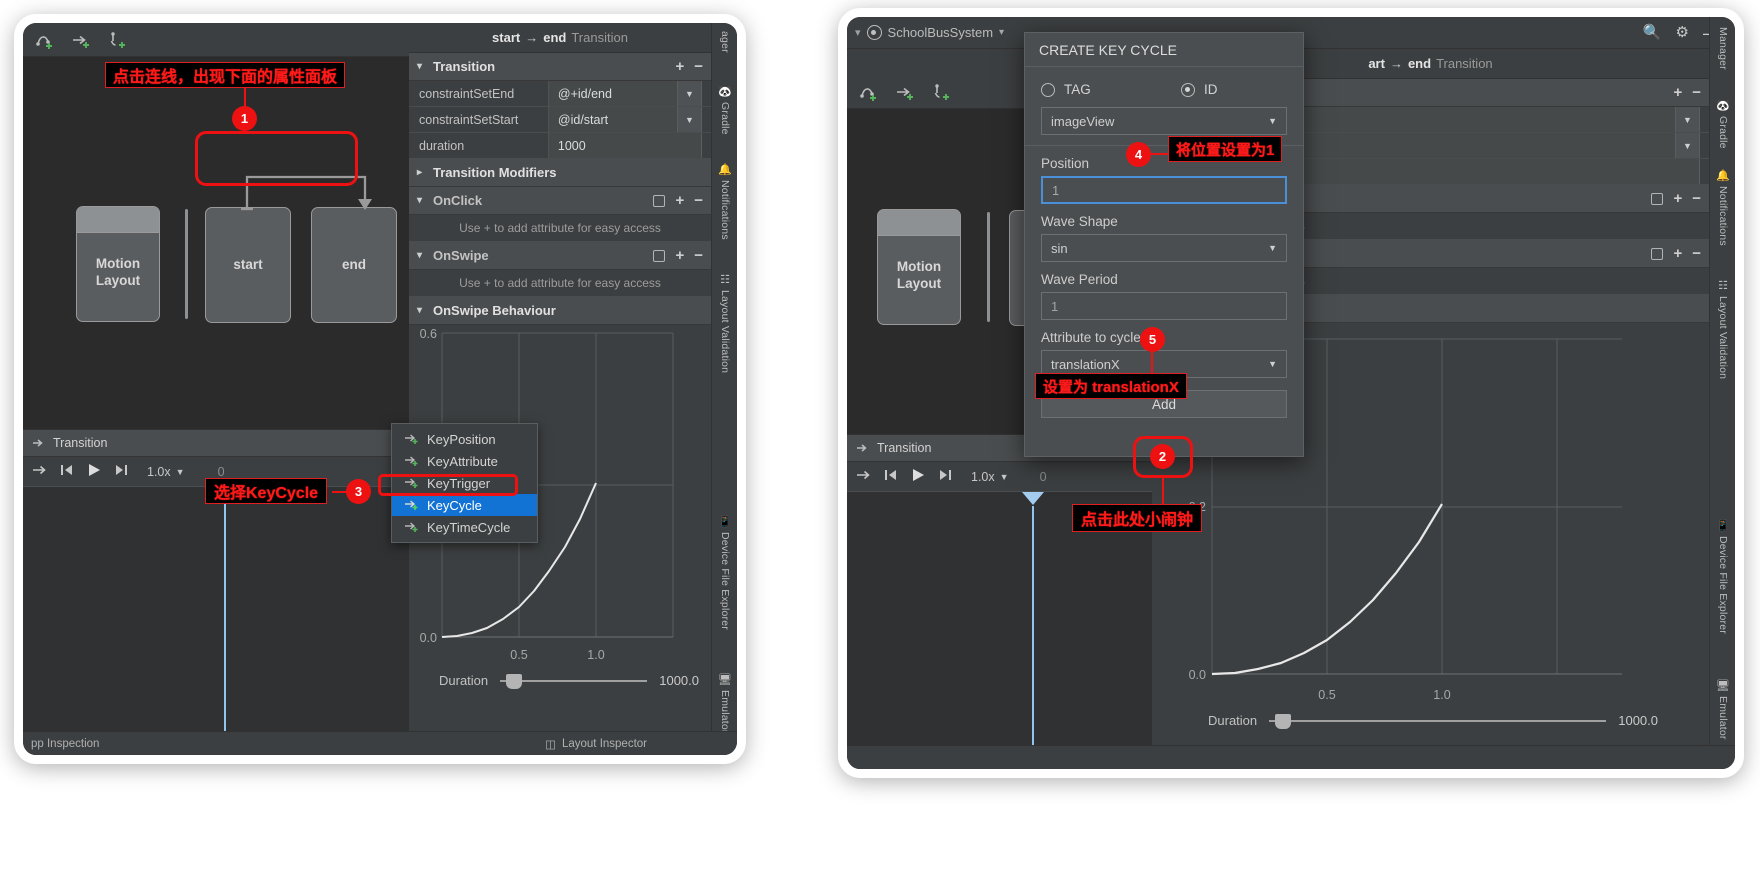 The image size is (1760, 878). I want to click on section-onswipe-behaviour: ▾ OnSwipe Behaviour, so click(560, 311).